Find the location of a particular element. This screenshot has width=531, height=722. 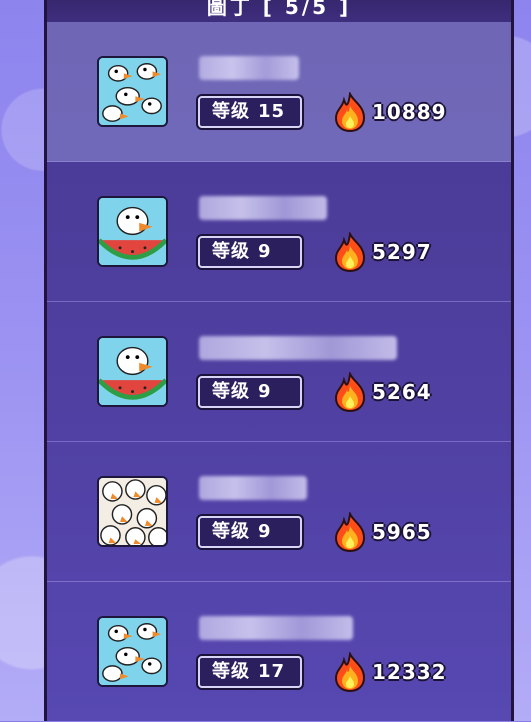

score-display: 5297 is located at coordinates (381, 252).